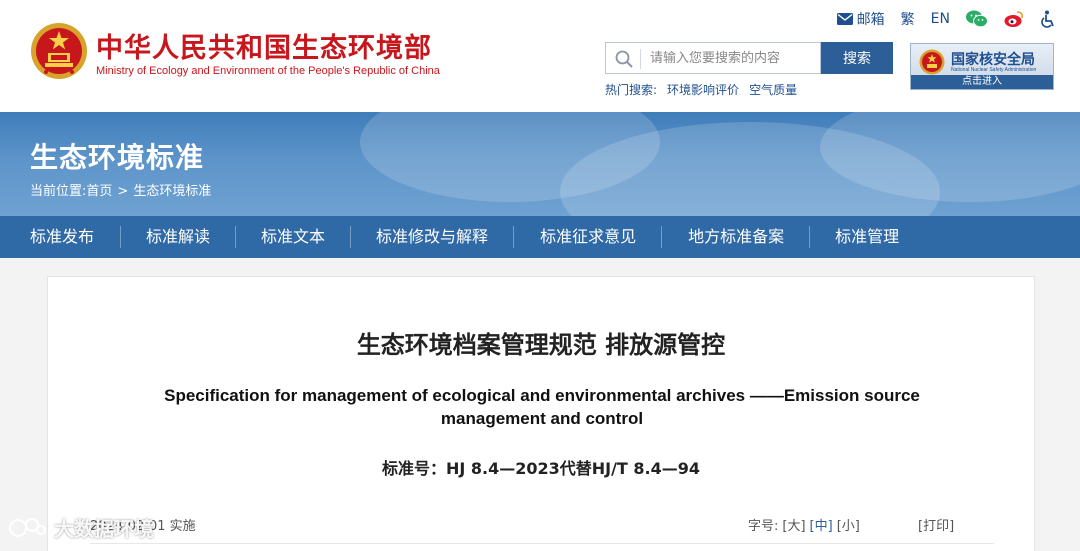 This screenshot has width=1080, height=551. Describe the element at coordinates (994, 70) in the screenshot. I see `nnsa-name-en: National Nuclear Safety Administration` at that location.